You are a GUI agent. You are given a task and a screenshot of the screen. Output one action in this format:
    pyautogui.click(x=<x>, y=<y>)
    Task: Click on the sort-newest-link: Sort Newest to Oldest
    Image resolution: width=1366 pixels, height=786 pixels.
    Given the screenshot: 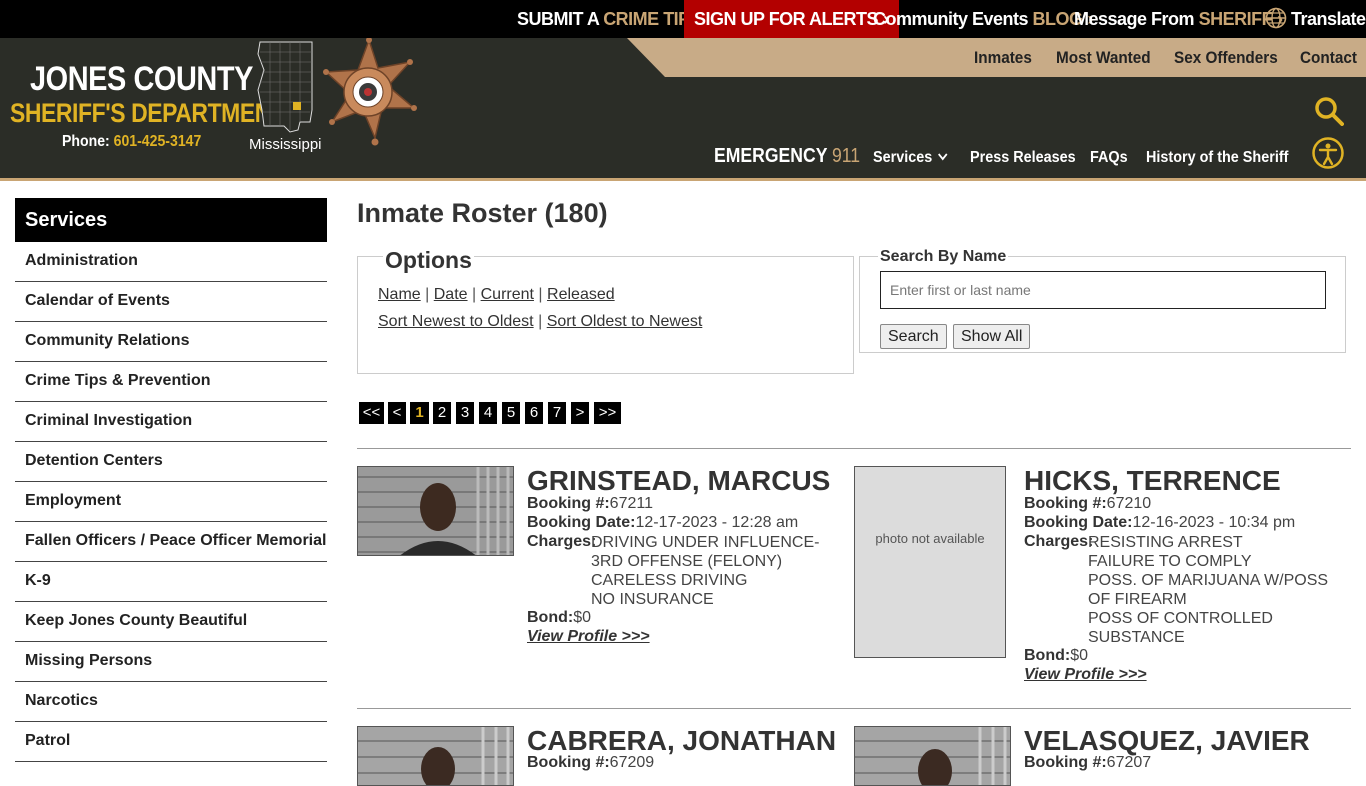 What is the action you would take?
    pyautogui.click(x=456, y=321)
    